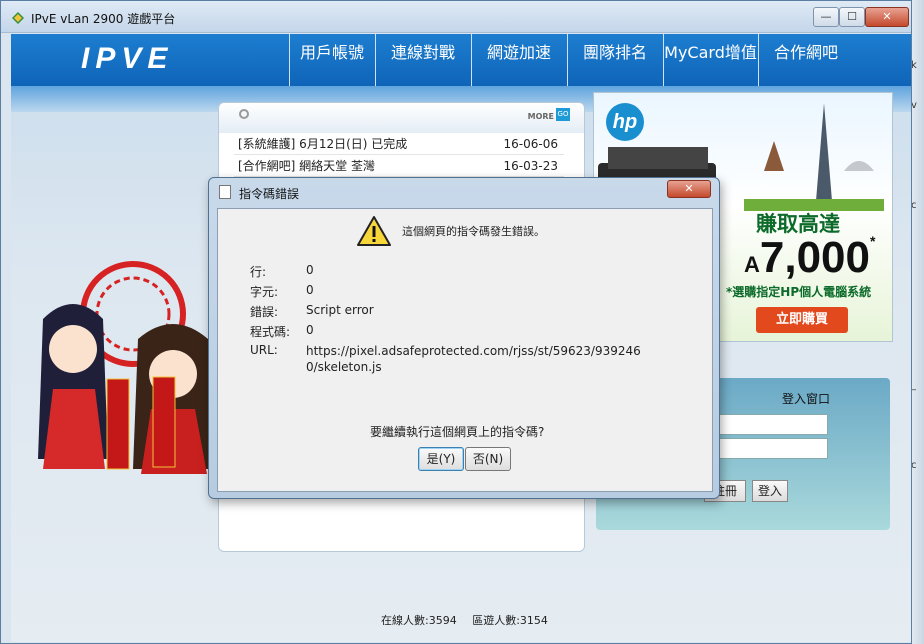  I want to click on news-date: 16-03-23, so click(530, 166).